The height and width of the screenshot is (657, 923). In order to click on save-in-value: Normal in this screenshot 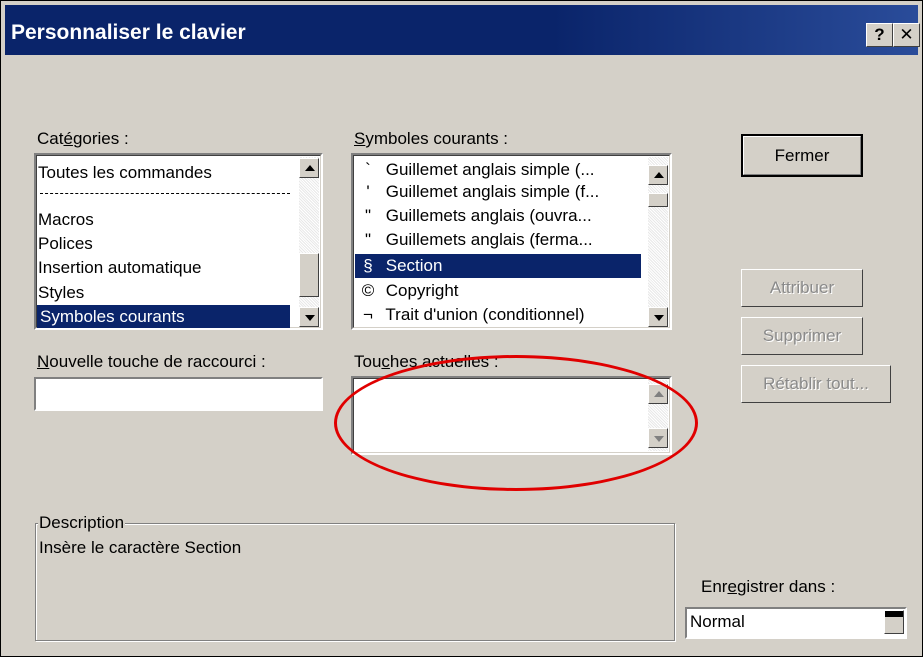, I will do `click(717, 621)`.